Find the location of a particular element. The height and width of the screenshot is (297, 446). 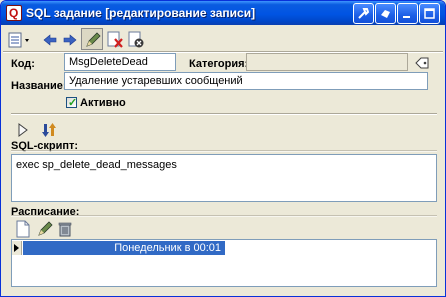

trash-icon is located at coordinates (65, 229).